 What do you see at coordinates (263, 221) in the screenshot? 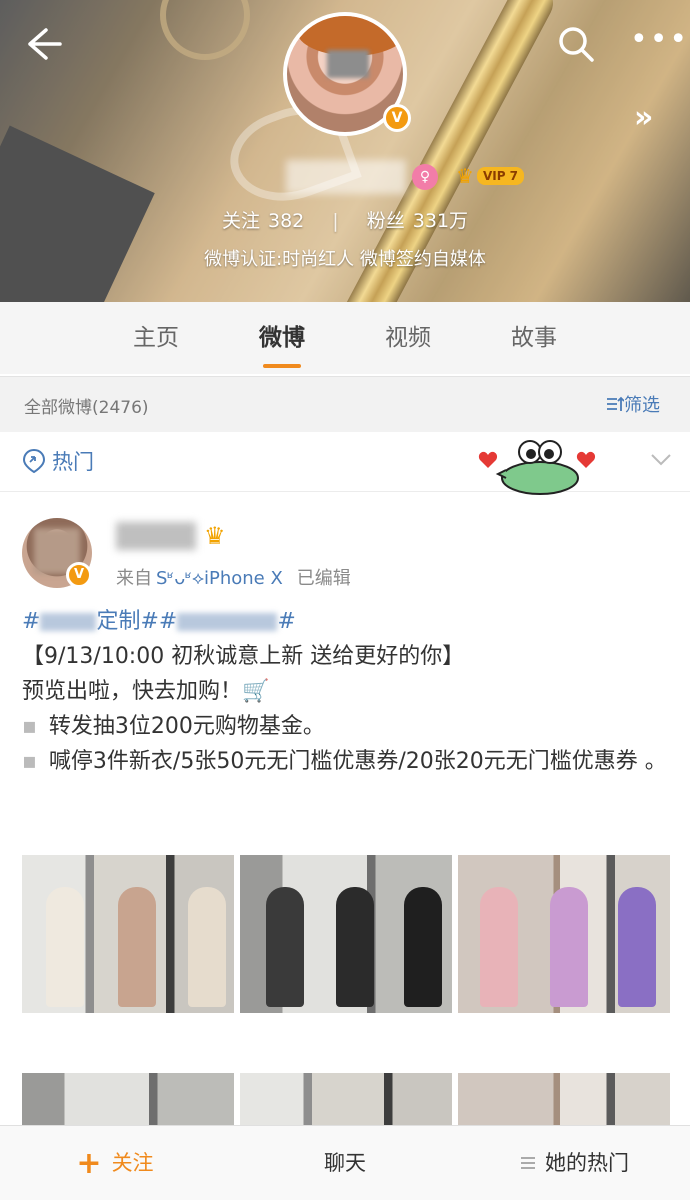
I see `follow-stat: 关注 382` at bounding box center [263, 221].